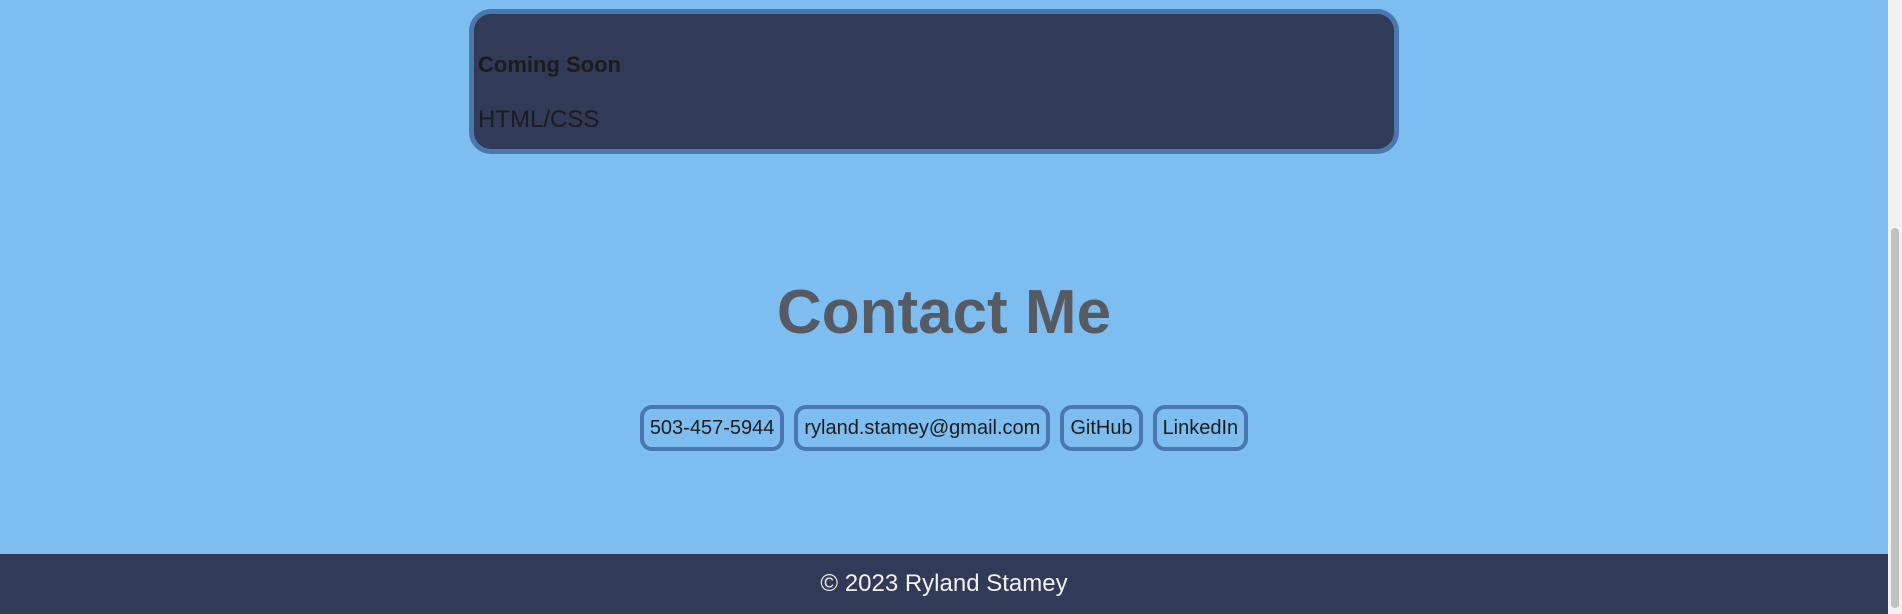 This screenshot has width=1902, height=614. I want to click on phone-link: 503-457-5944, so click(712, 428).